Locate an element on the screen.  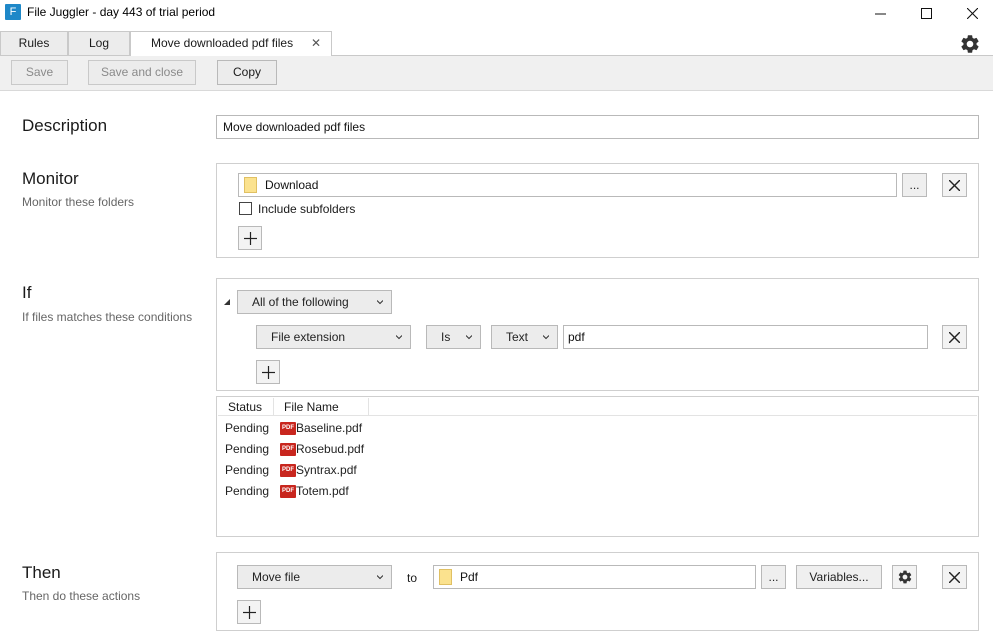
maximize-icon is located at coordinates (926, 13).